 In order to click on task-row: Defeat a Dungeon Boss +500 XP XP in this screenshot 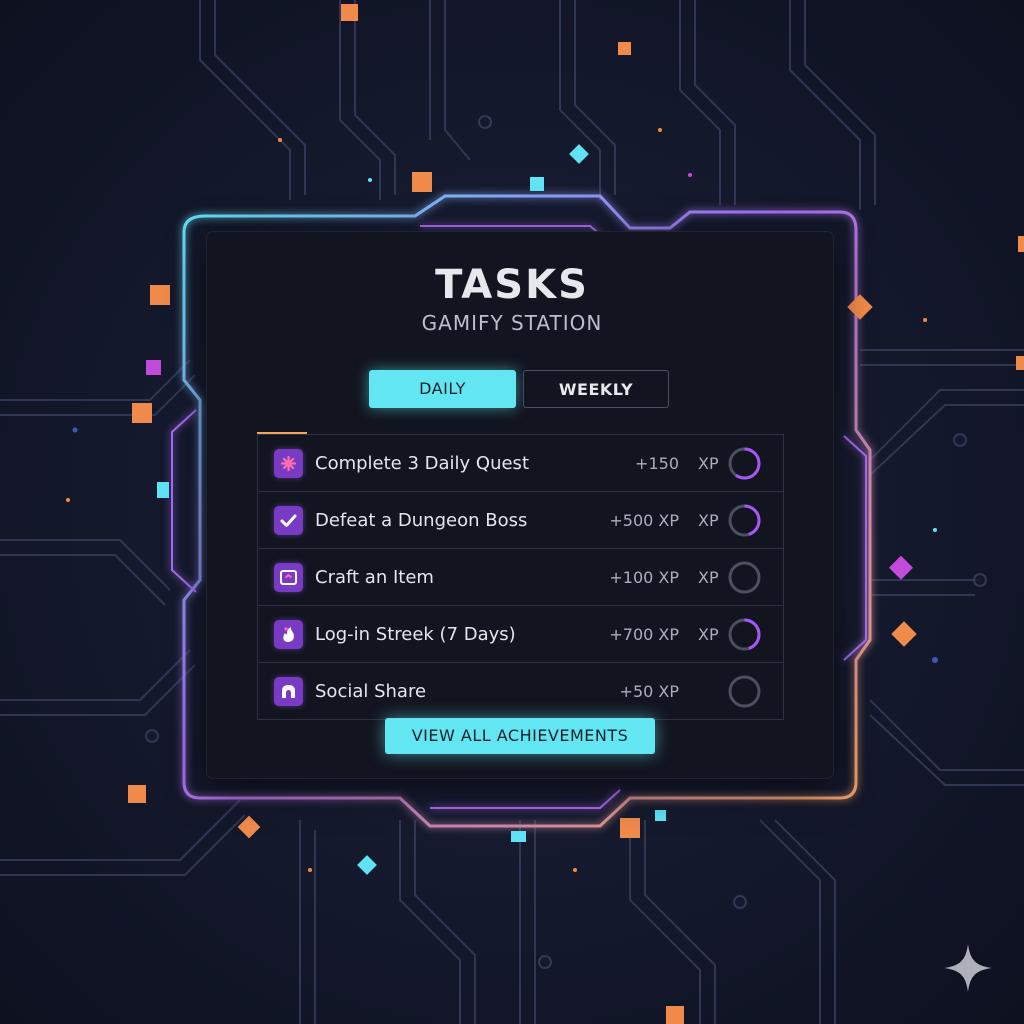, I will do `click(520, 520)`.